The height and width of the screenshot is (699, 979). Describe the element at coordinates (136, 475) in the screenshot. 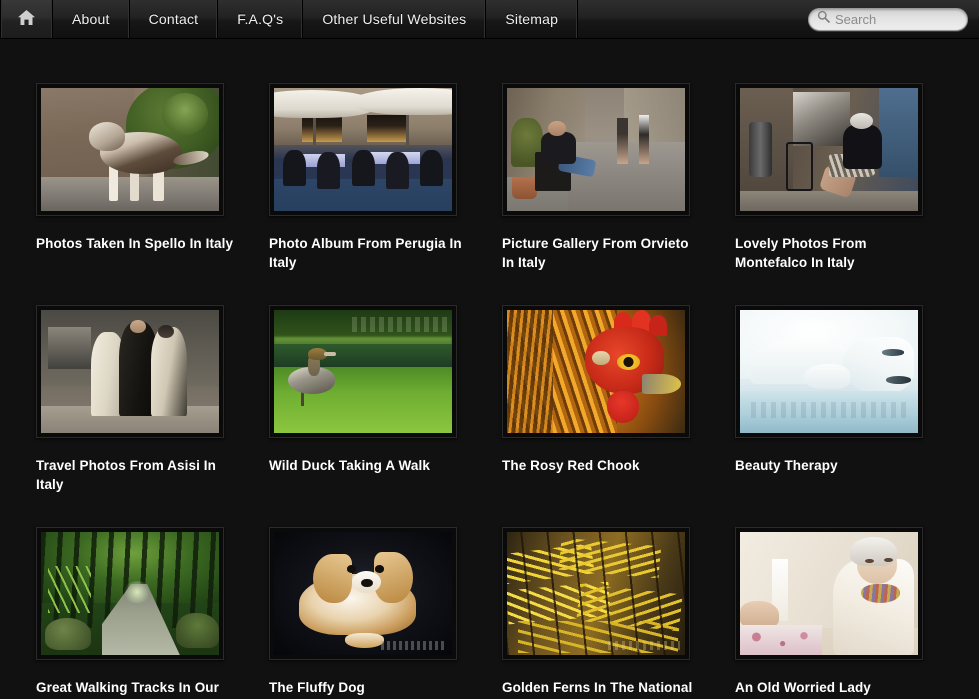

I see `gallery-item-caption: Travel Photos From Asisi In Italy` at that location.